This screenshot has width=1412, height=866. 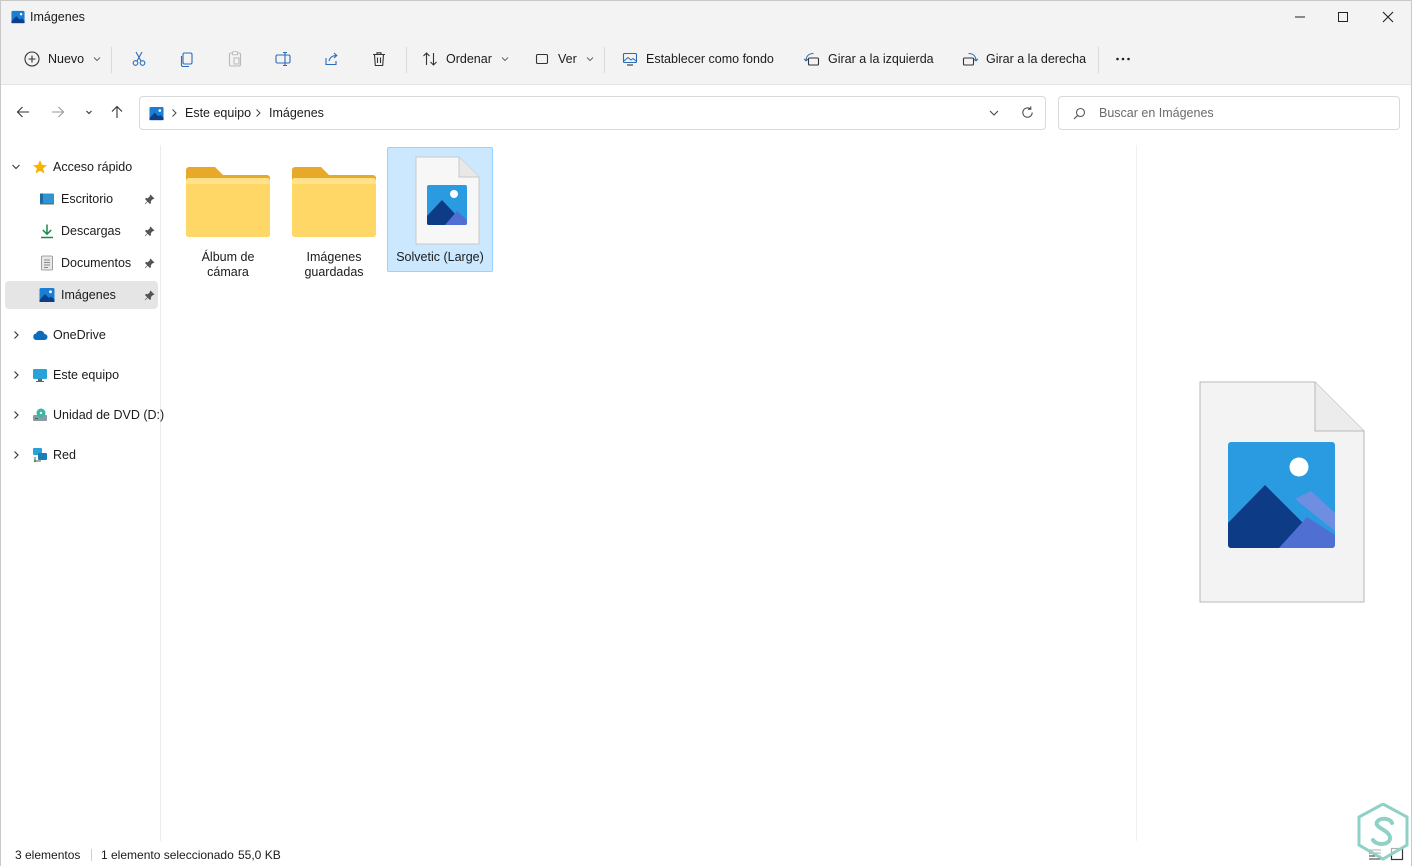 What do you see at coordinates (23, 112) in the screenshot?
I see `back-button` at bounding box center [23, 112].